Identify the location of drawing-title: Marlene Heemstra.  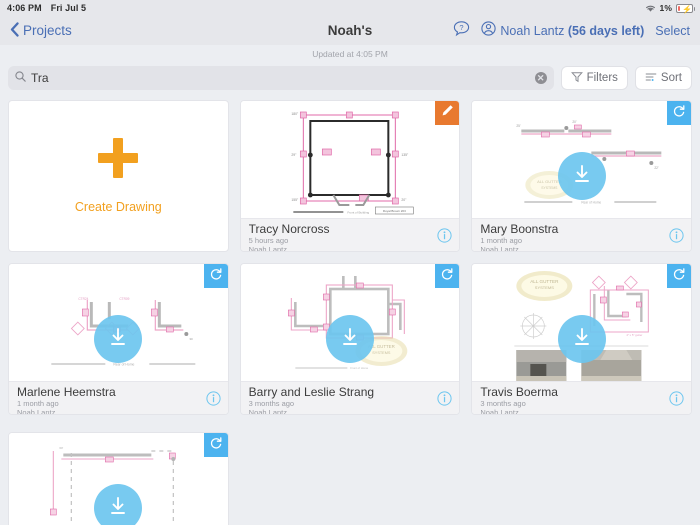
(66, 392).